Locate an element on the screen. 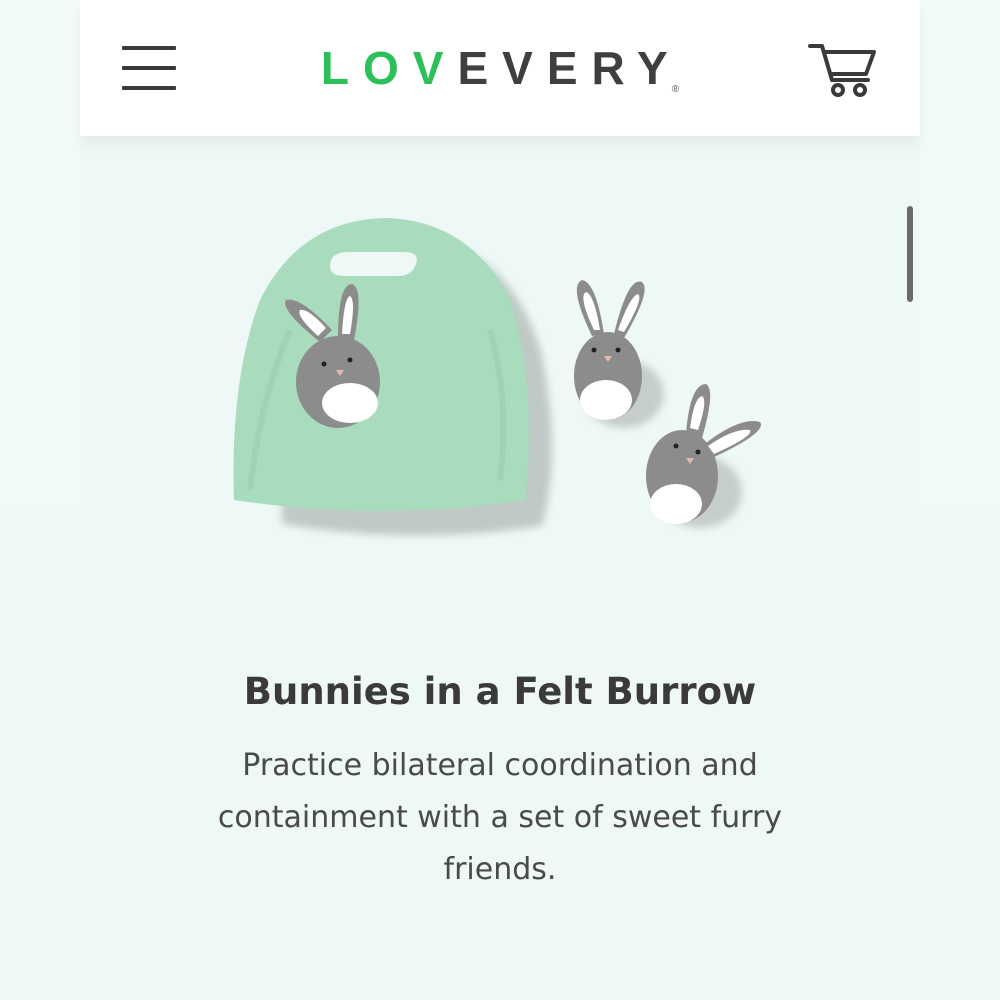  logo-text-dark: EVERY is located at coordinates (569, 68).